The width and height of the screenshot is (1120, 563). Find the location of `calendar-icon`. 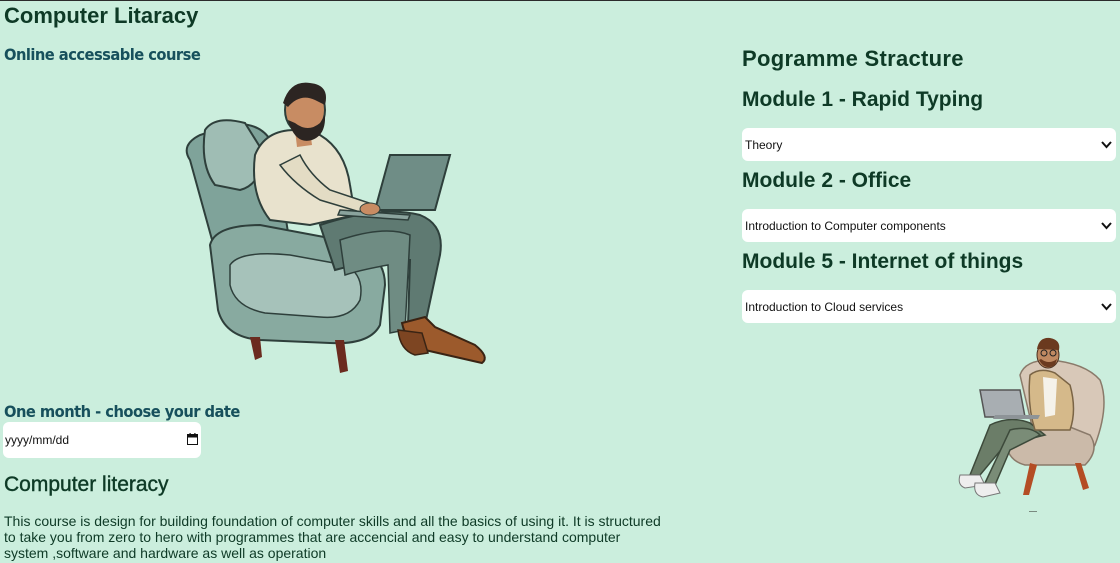

calendar-icon is located at coordinates (192, 439).